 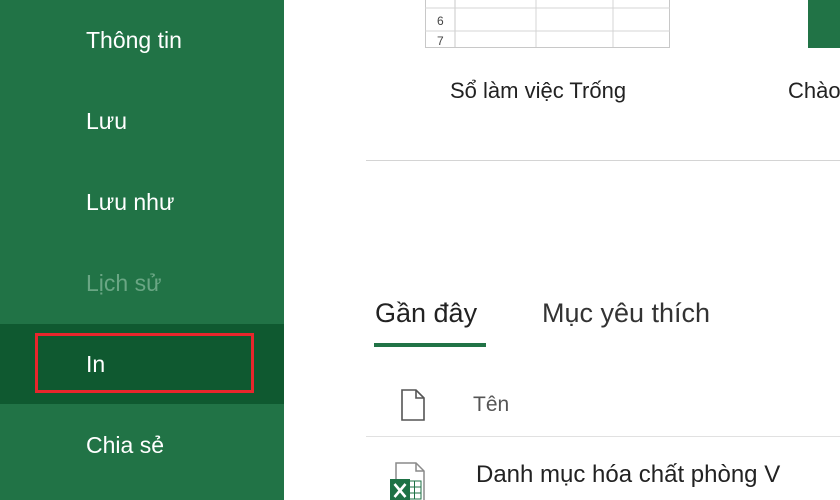 What do you see at coordinates (124, 282) in the screenshot?
I see `sidebar-item-label: Lịch sử` at bounding box center [124, 282].